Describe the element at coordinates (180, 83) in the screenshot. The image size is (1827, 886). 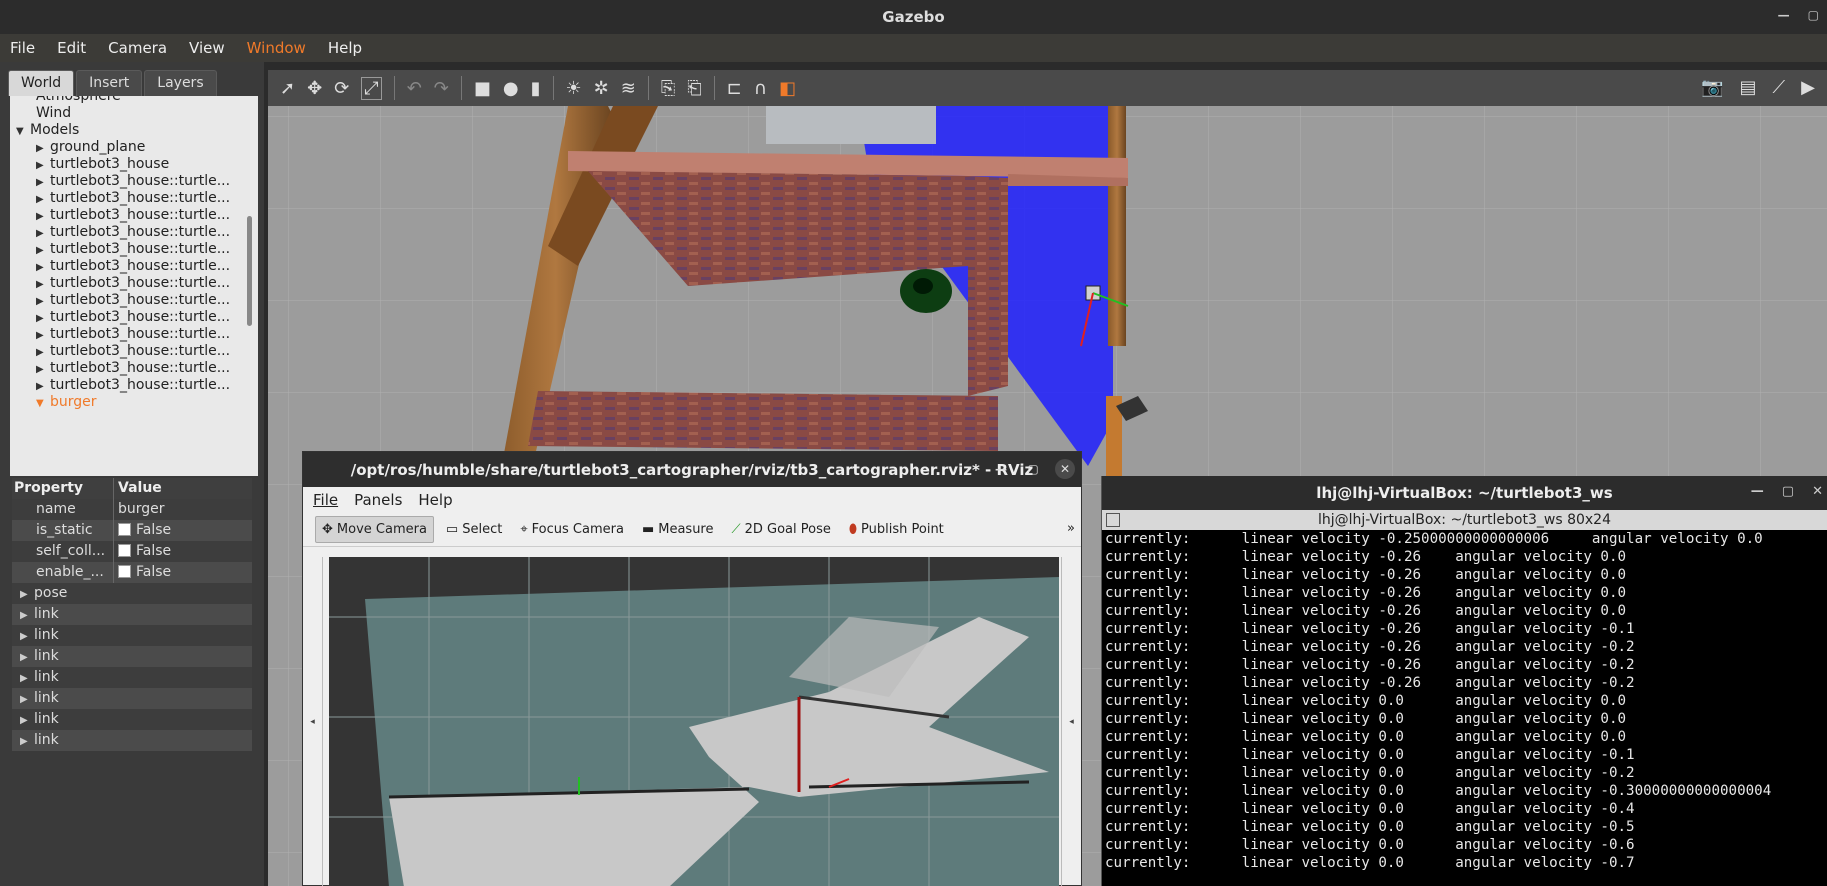
I see `tab-layers: Layers` at that location.